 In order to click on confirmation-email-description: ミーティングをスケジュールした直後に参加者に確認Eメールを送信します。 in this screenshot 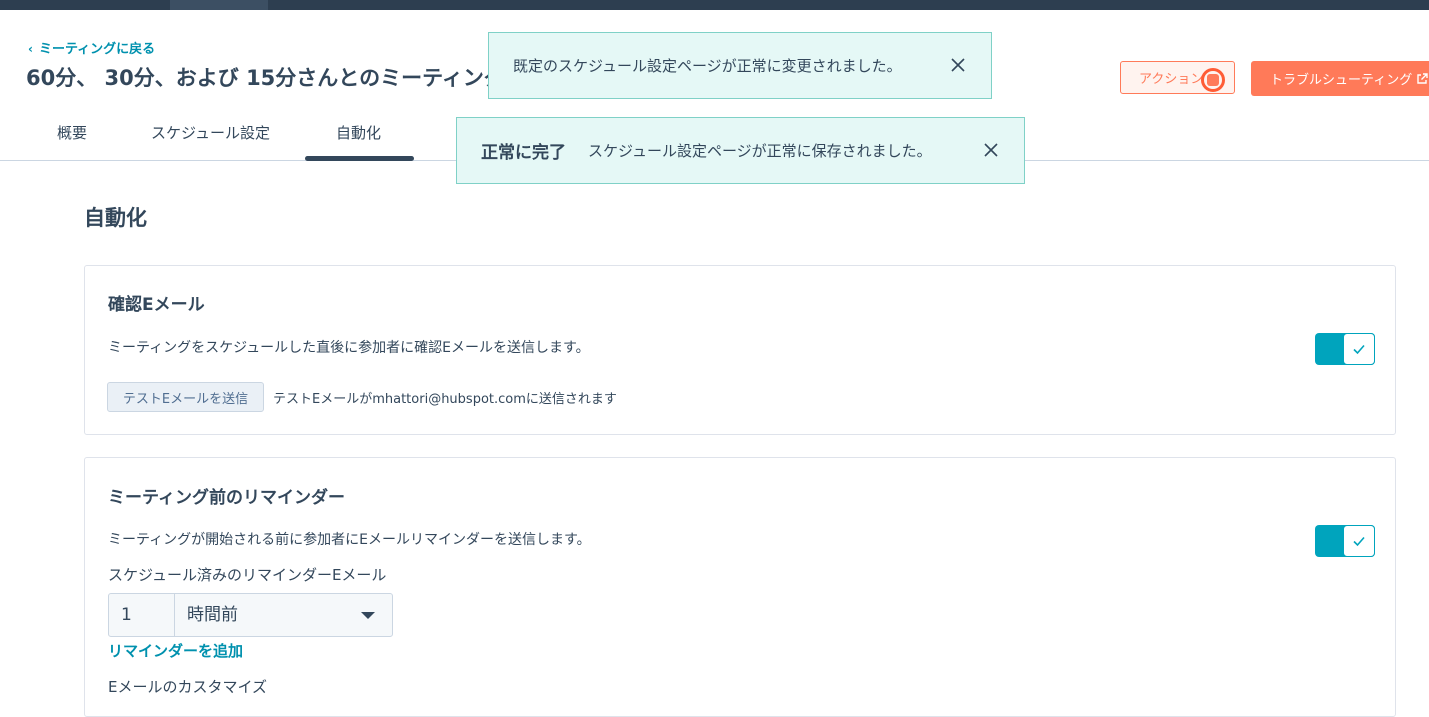, I will do `click(349, 348)`.